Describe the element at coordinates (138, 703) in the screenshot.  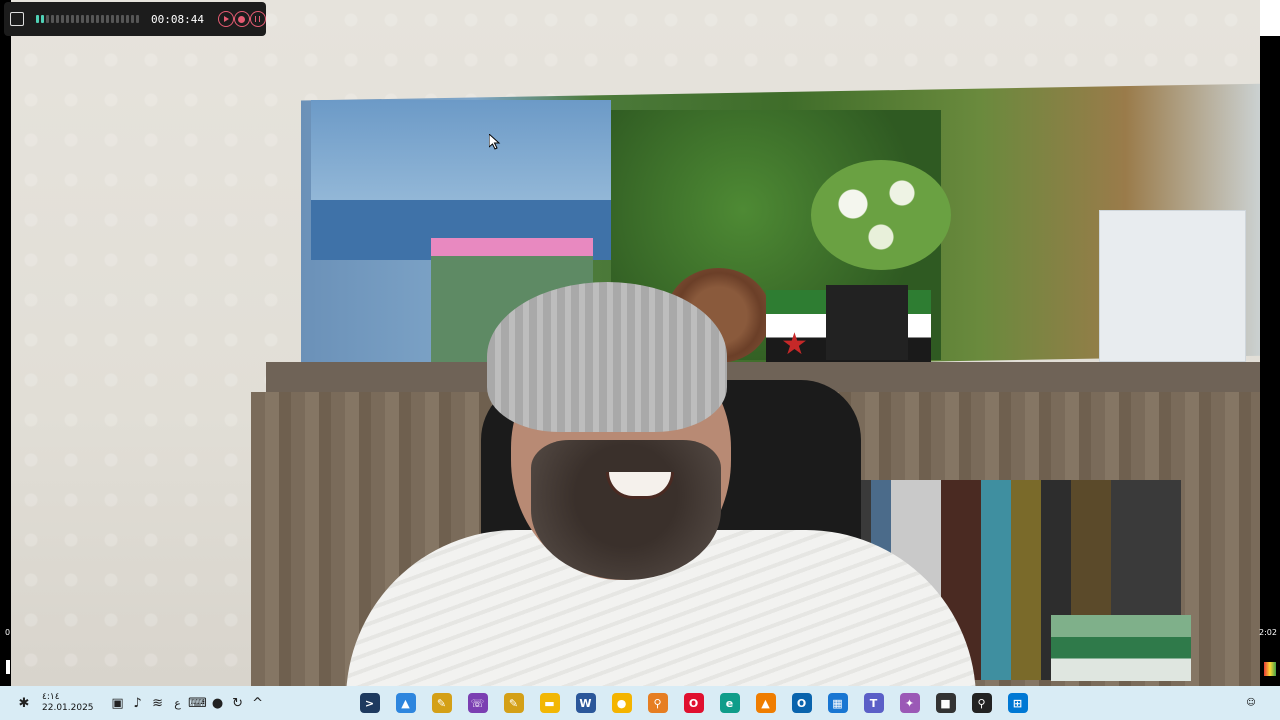
I see `volume-icon: ♪` at that location.